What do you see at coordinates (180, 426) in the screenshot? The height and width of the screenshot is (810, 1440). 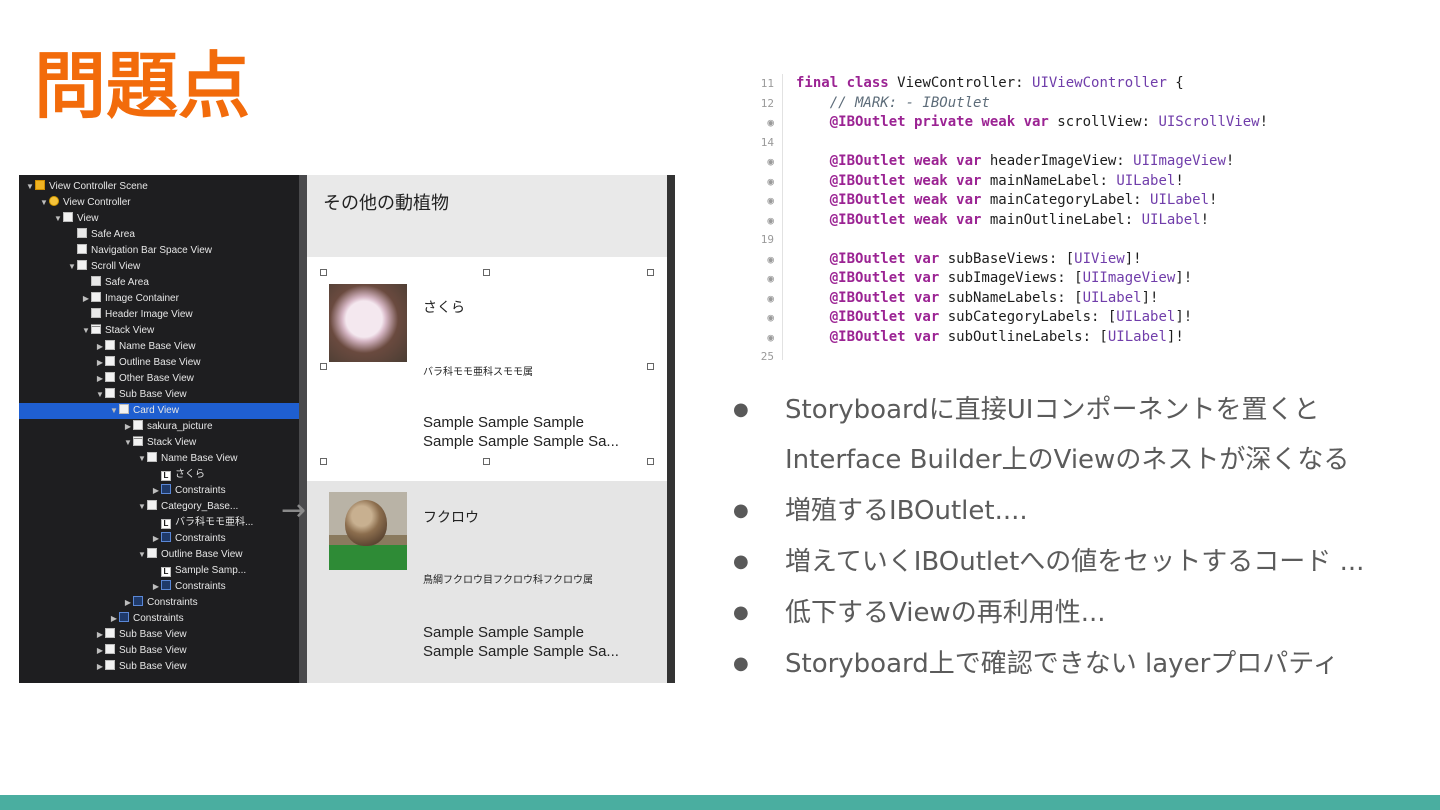 I see `tree-item-label: sakura_picture` at bounding box center [180, 426].